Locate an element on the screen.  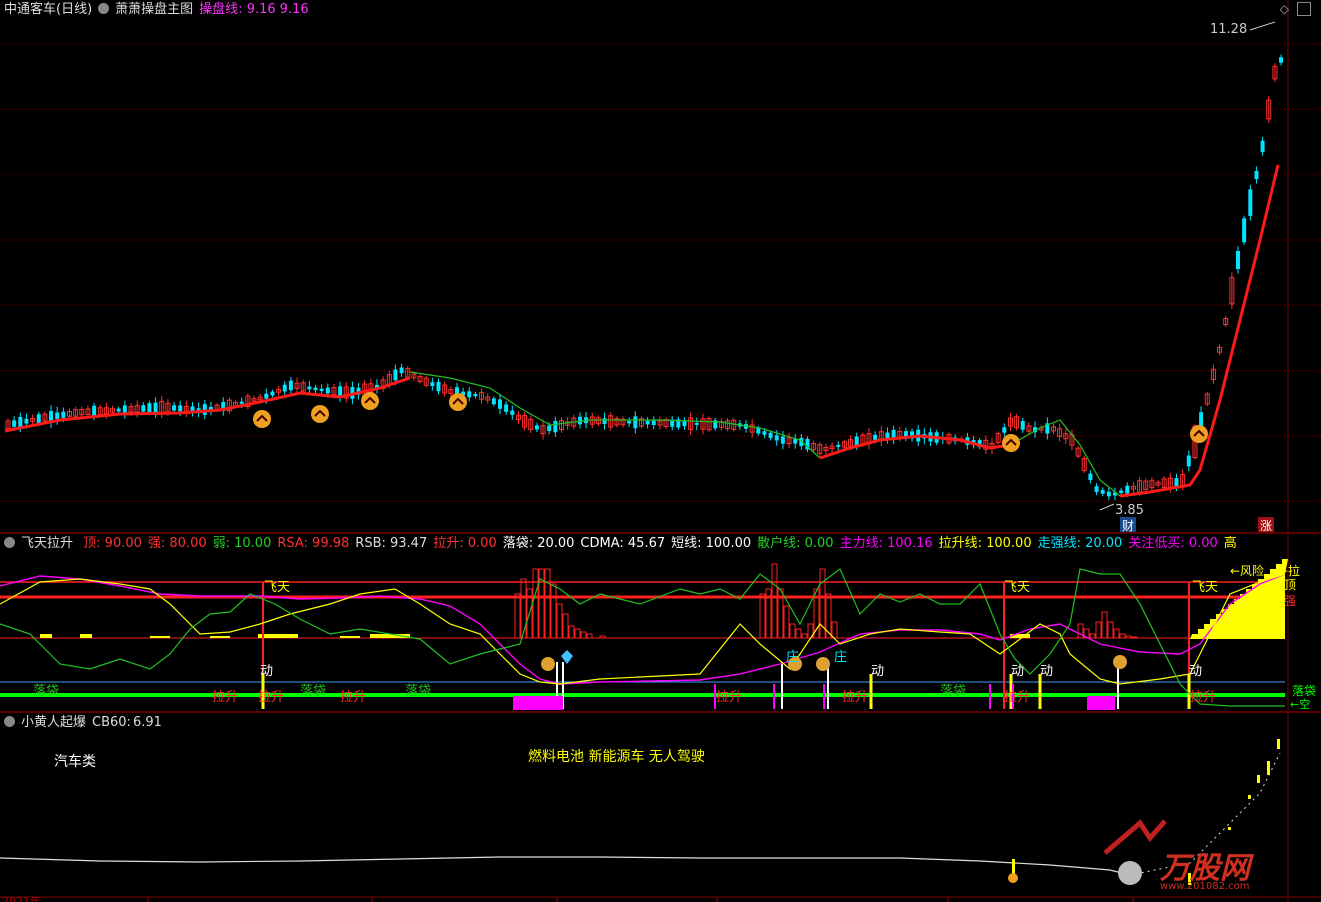
high-price-label: 11.28 is located at coordinates (1229, 29).